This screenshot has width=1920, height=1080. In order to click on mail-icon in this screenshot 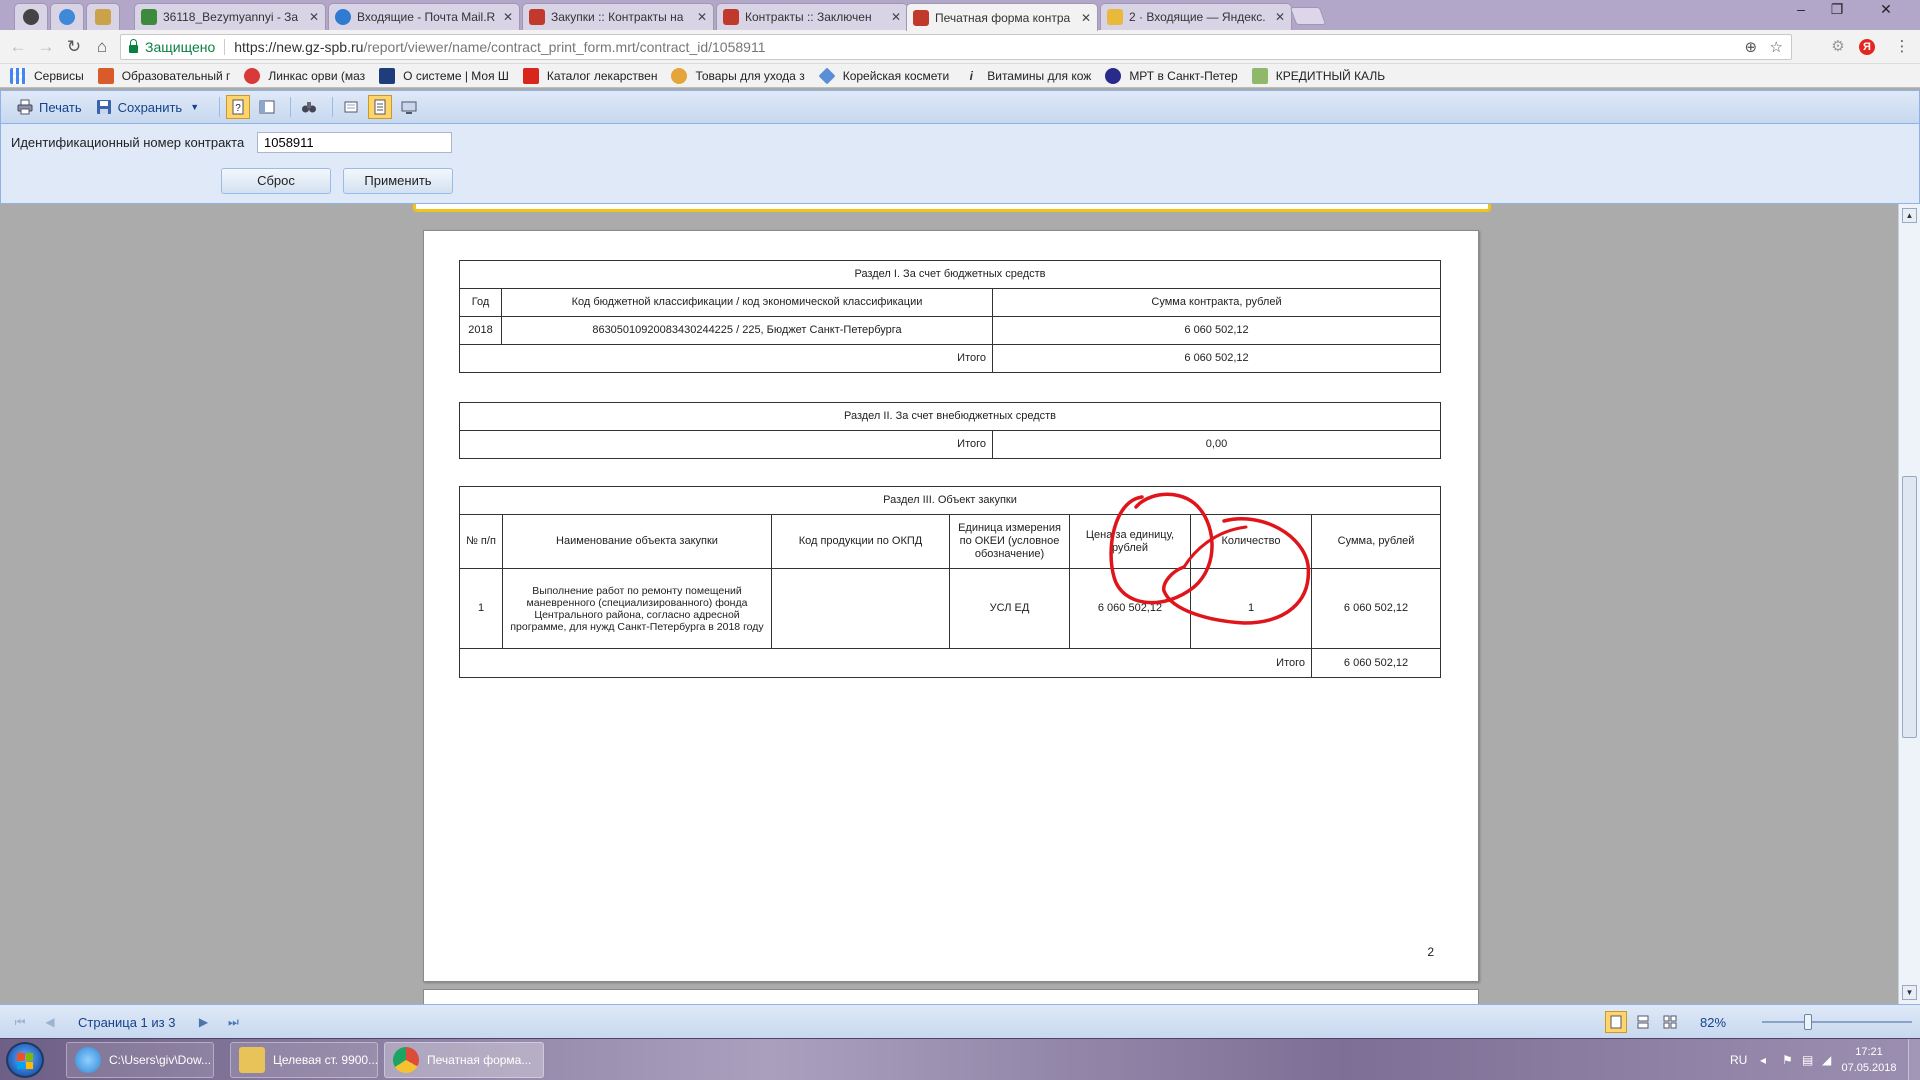, I will do `click(343, 17)`.